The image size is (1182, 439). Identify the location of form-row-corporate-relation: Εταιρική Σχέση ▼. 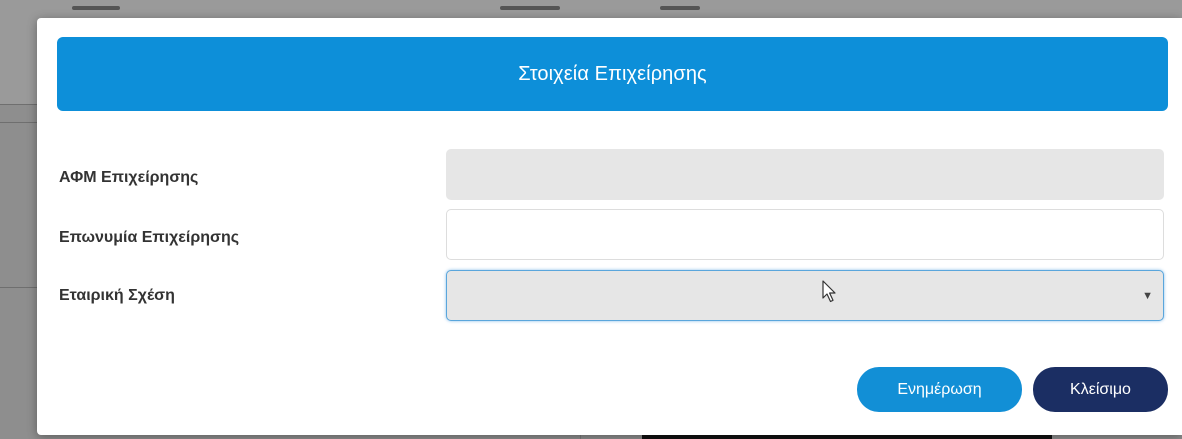
(609, 297).